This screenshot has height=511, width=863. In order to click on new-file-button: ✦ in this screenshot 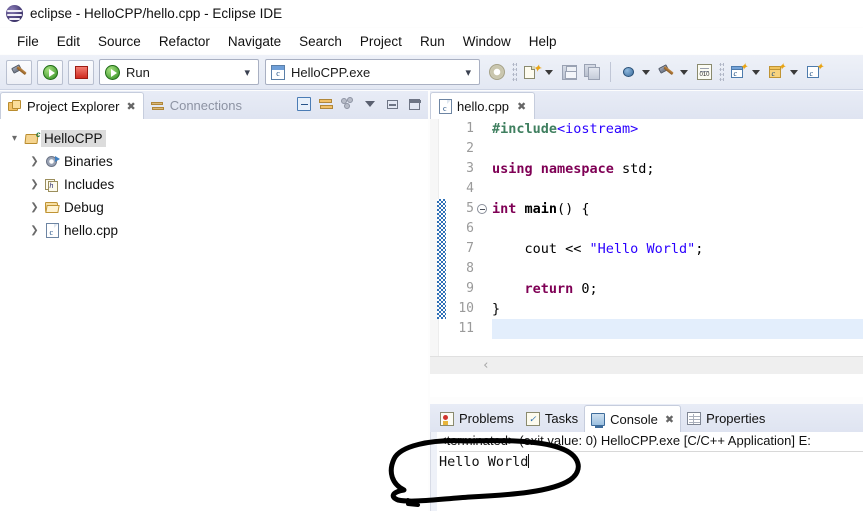, I will do `click(531, 72)`.